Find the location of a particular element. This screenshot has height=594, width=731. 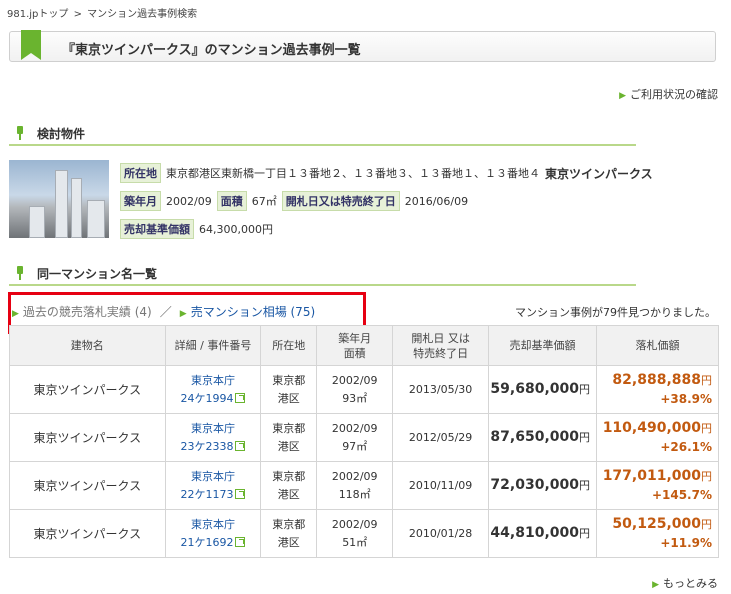

cell-built-area: 2002/09 51㎡ is located at coordinates (355, 533).